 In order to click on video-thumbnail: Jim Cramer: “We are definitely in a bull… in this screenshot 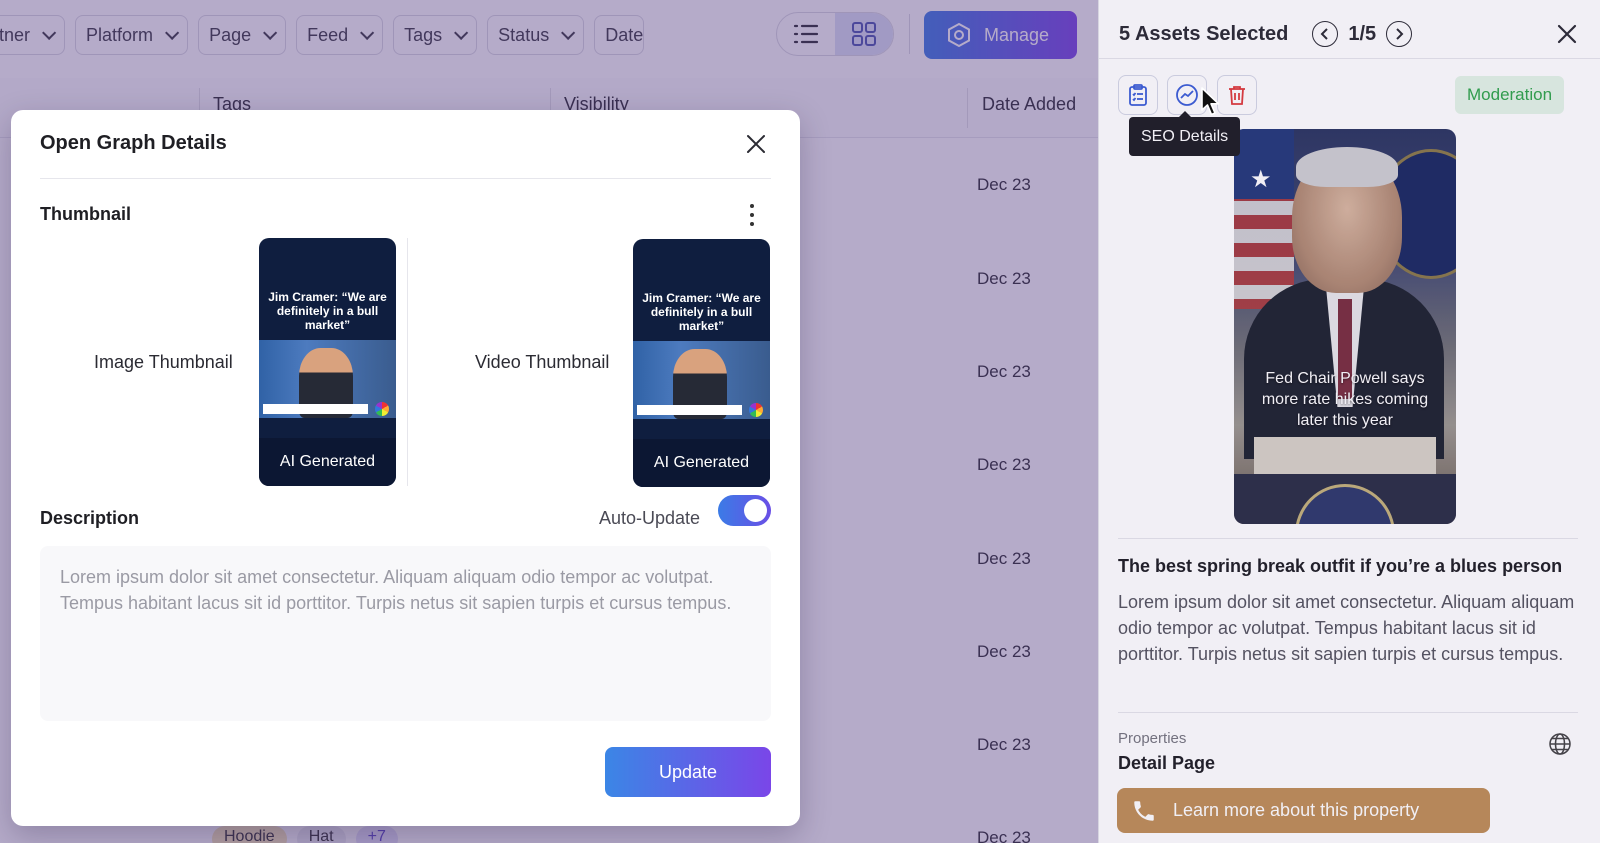, I will do `click(701, 363)`.